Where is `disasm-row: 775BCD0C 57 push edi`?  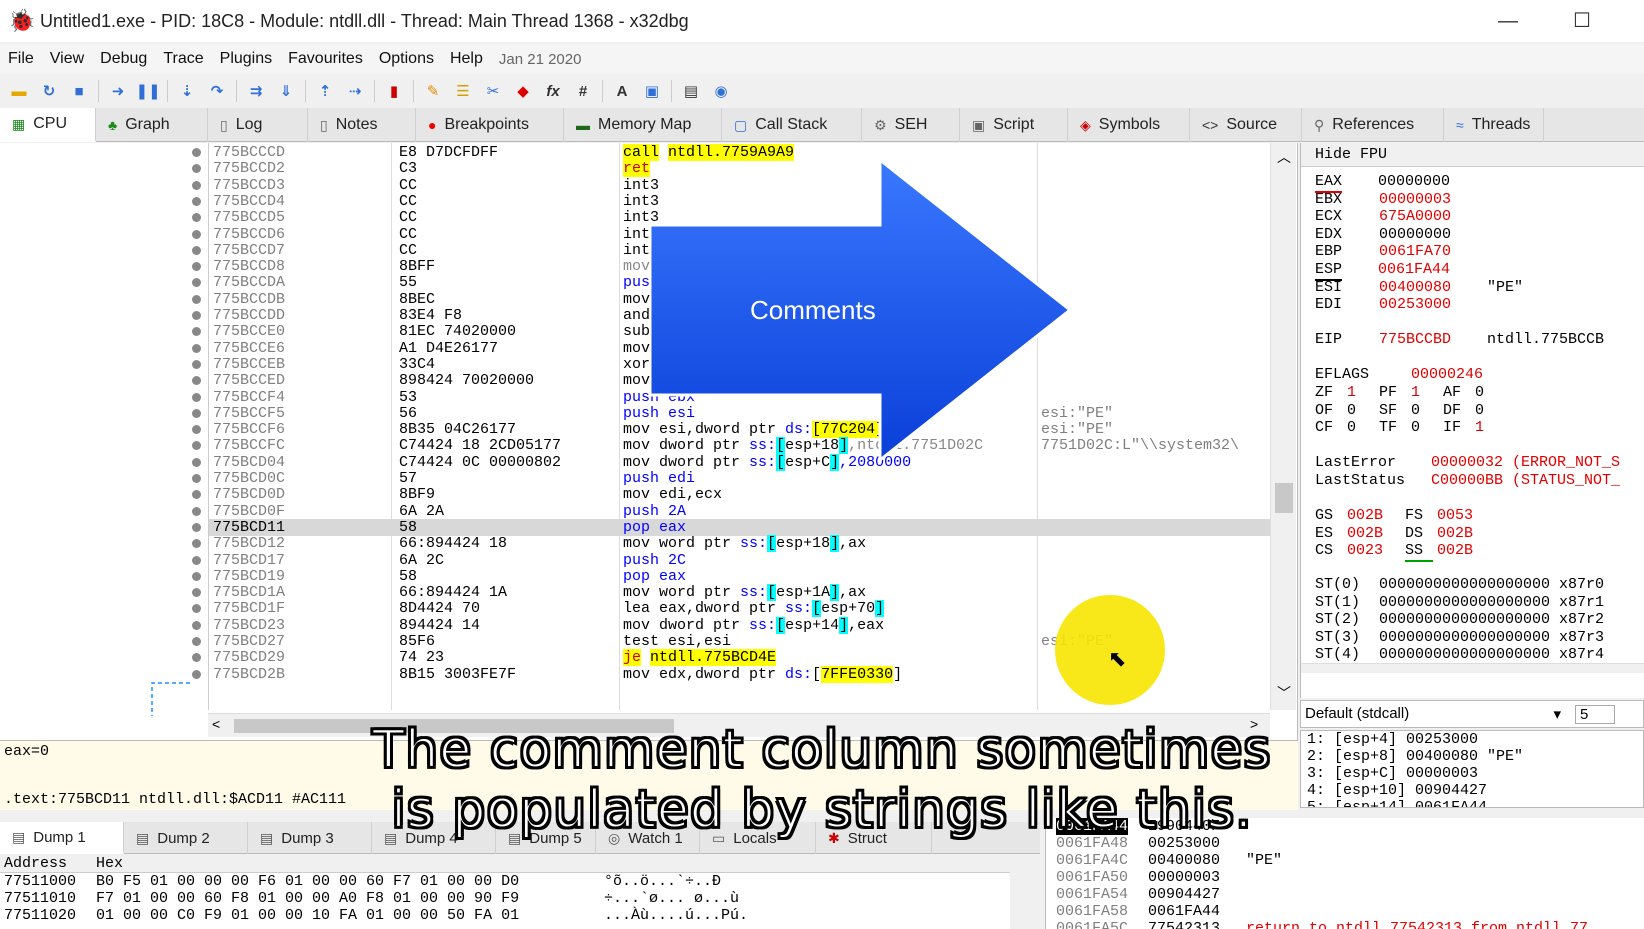 disasm-row: 775BCD0C 57 push edi is located at coordinates (739, 478).